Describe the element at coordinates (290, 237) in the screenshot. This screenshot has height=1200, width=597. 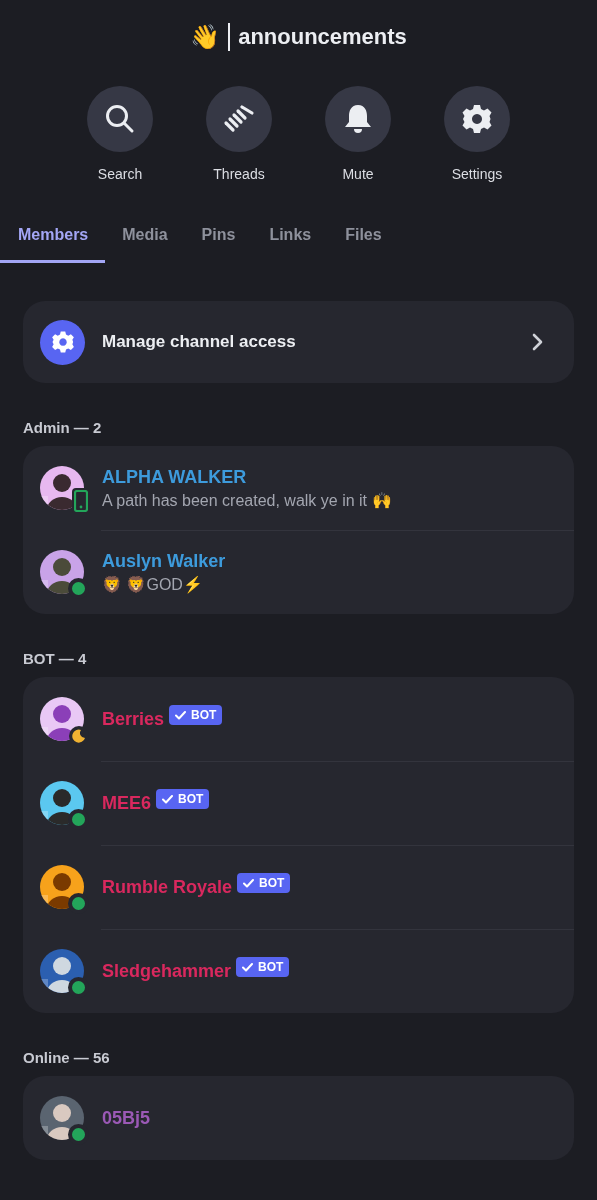
I see `tab: Links` at that location.